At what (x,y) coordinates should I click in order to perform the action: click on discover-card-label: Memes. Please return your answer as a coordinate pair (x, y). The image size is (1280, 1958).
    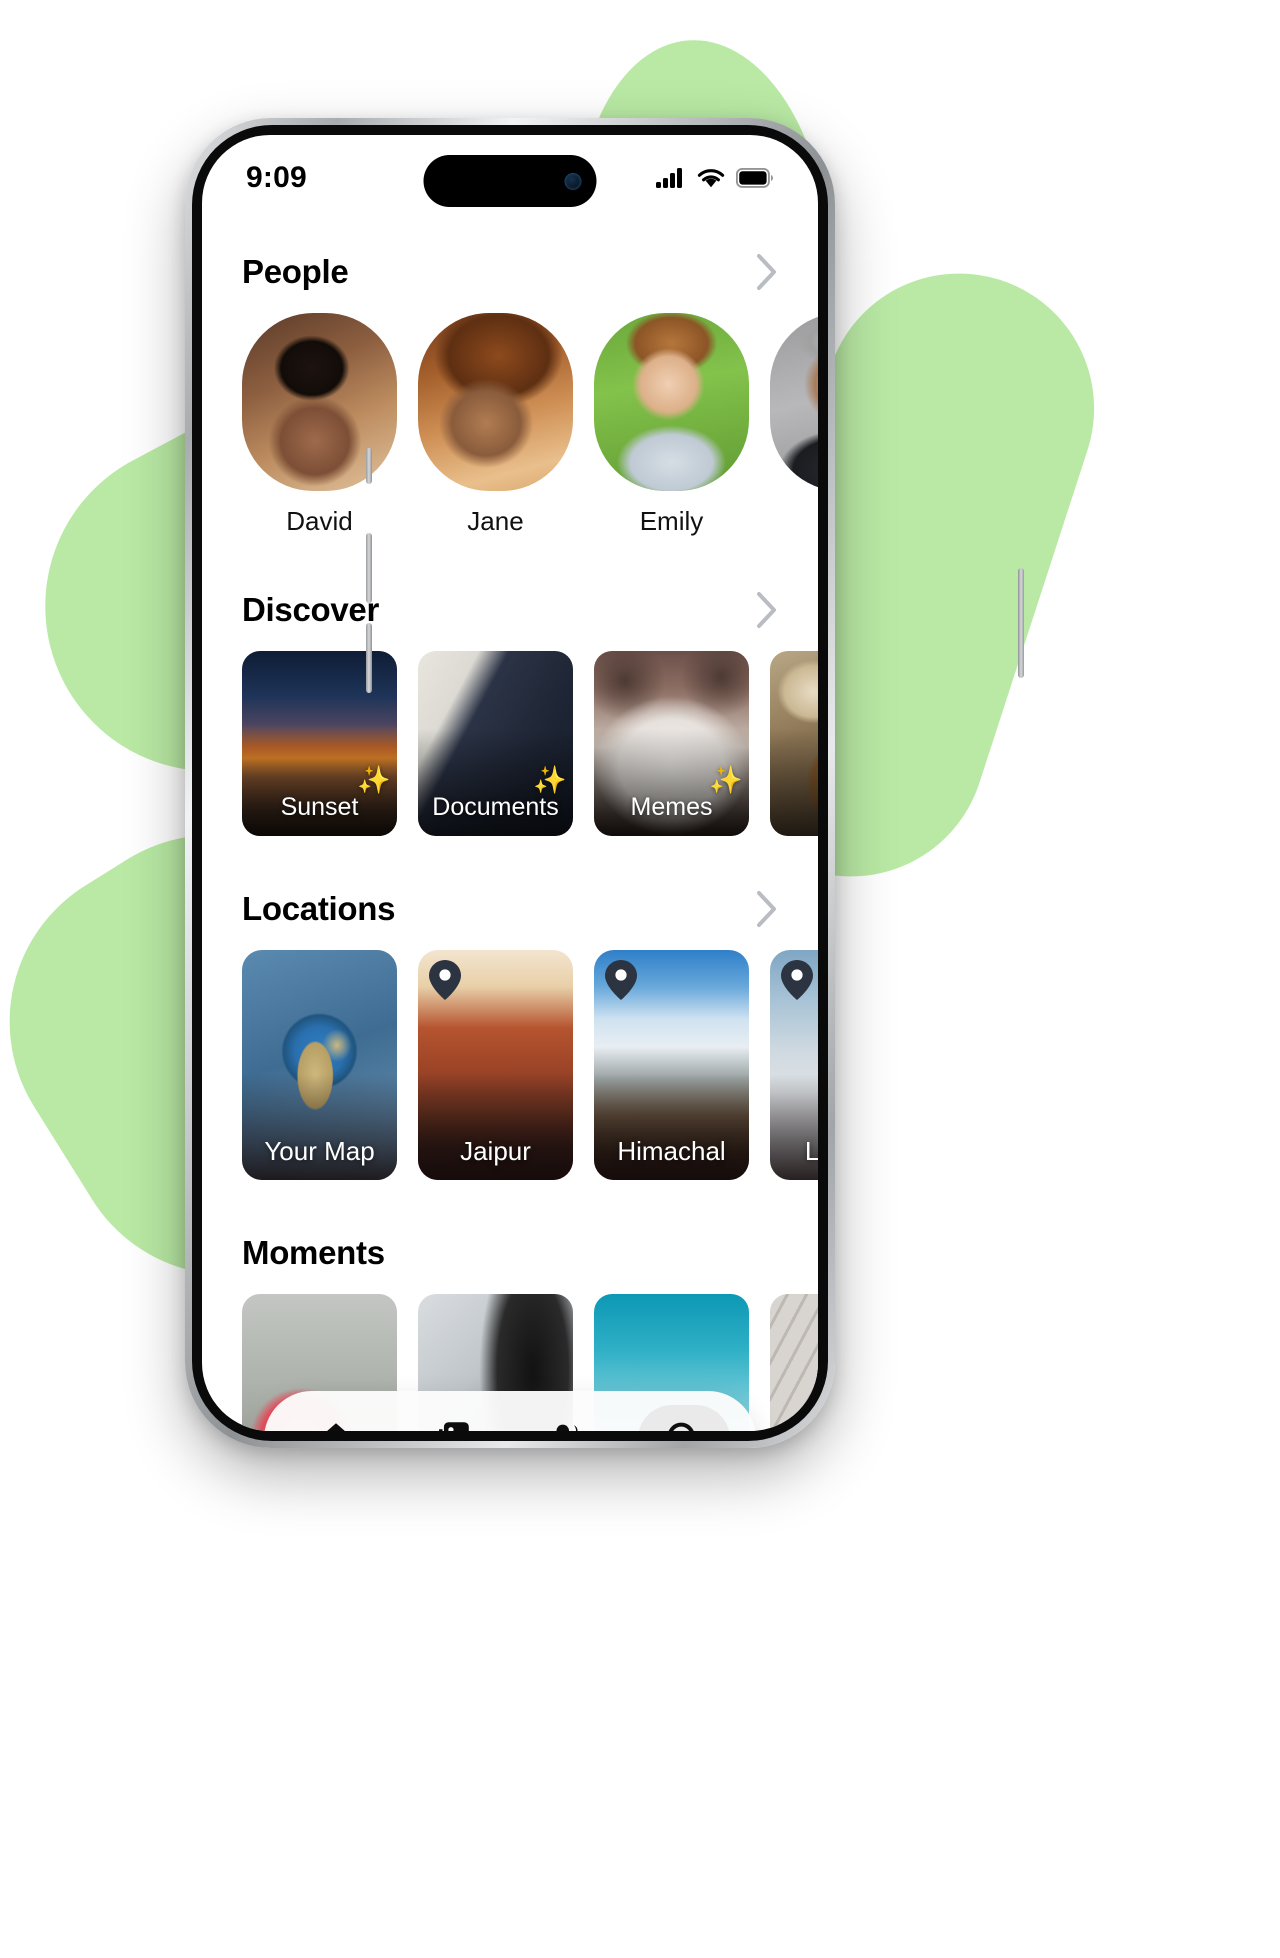
    Looking at the image, I should click on (671, 807).